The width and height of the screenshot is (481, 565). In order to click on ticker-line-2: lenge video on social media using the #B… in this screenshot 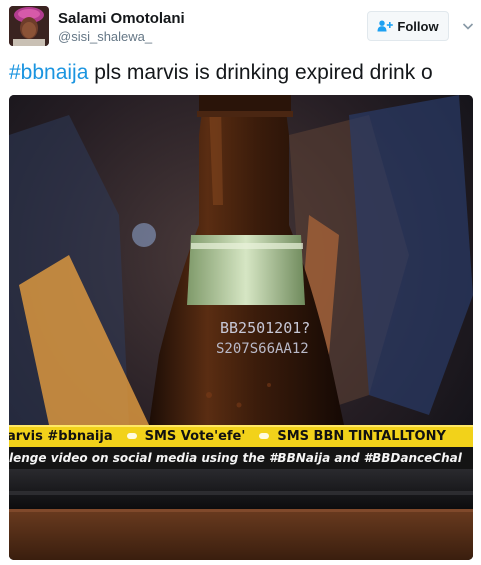, I will do `click(235, 458)`.